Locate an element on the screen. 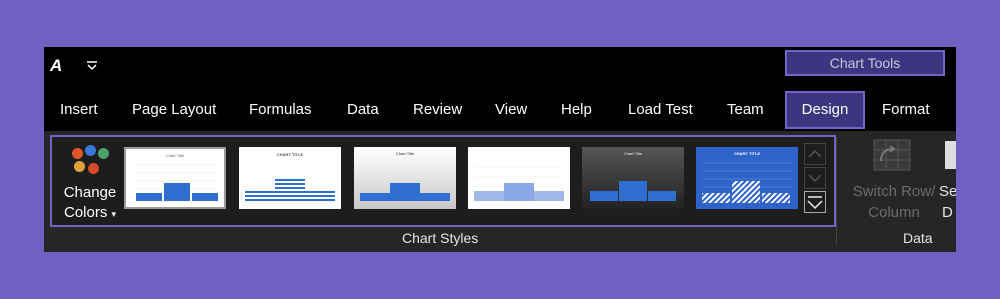 The height and width of the screenshot is (299, 1000). tab-view: View is located at coordinates (511, 110).